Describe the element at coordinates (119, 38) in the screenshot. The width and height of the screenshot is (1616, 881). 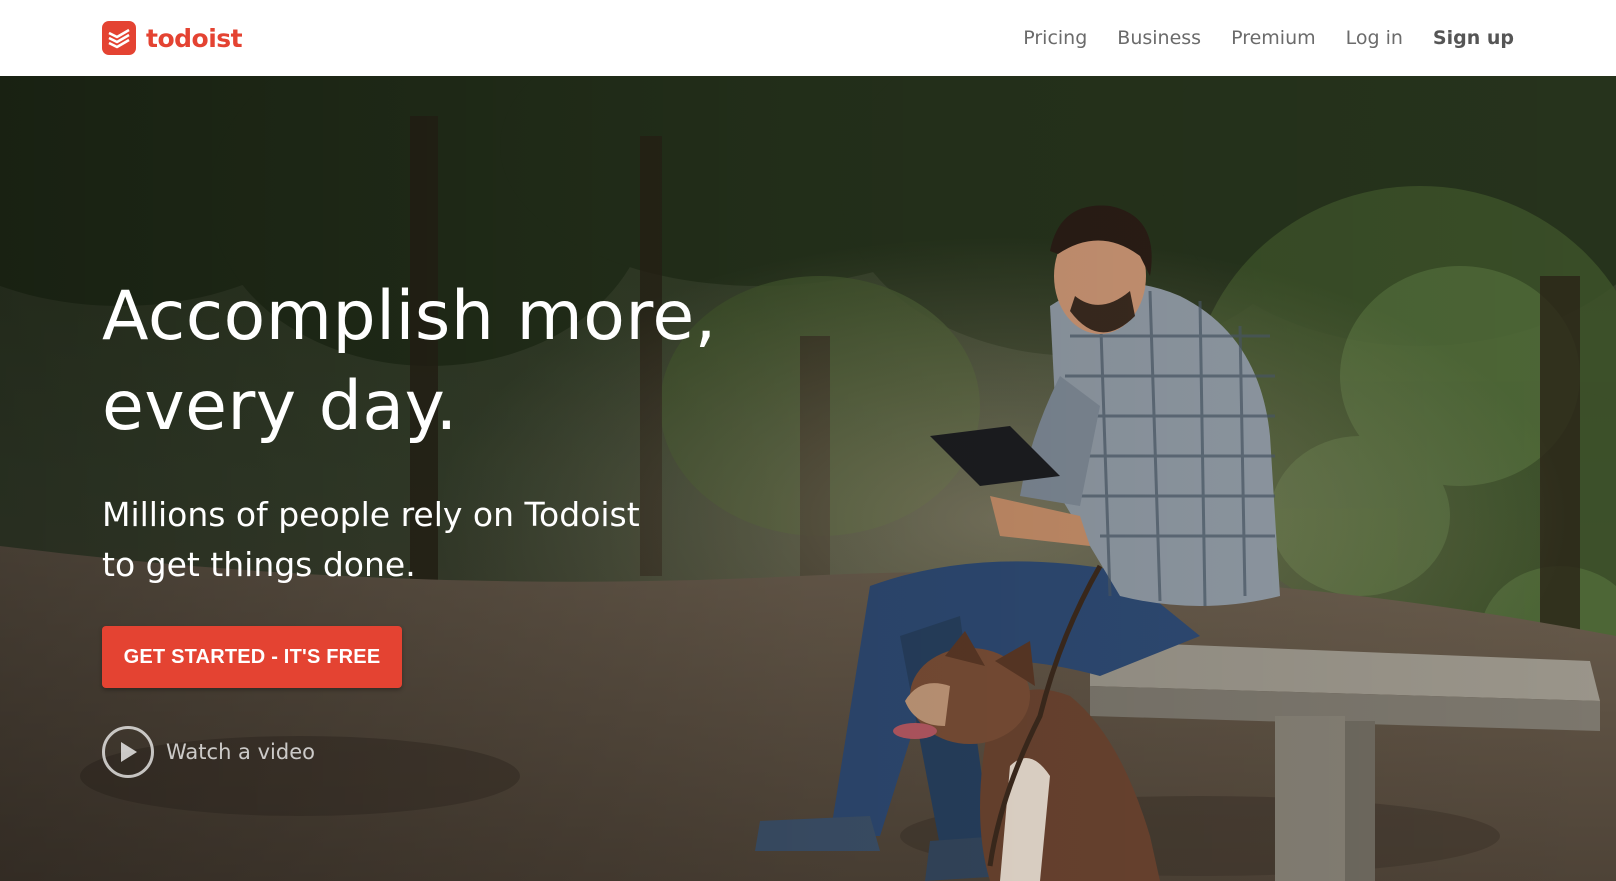
I see `todoist-logo-icon` at that location.